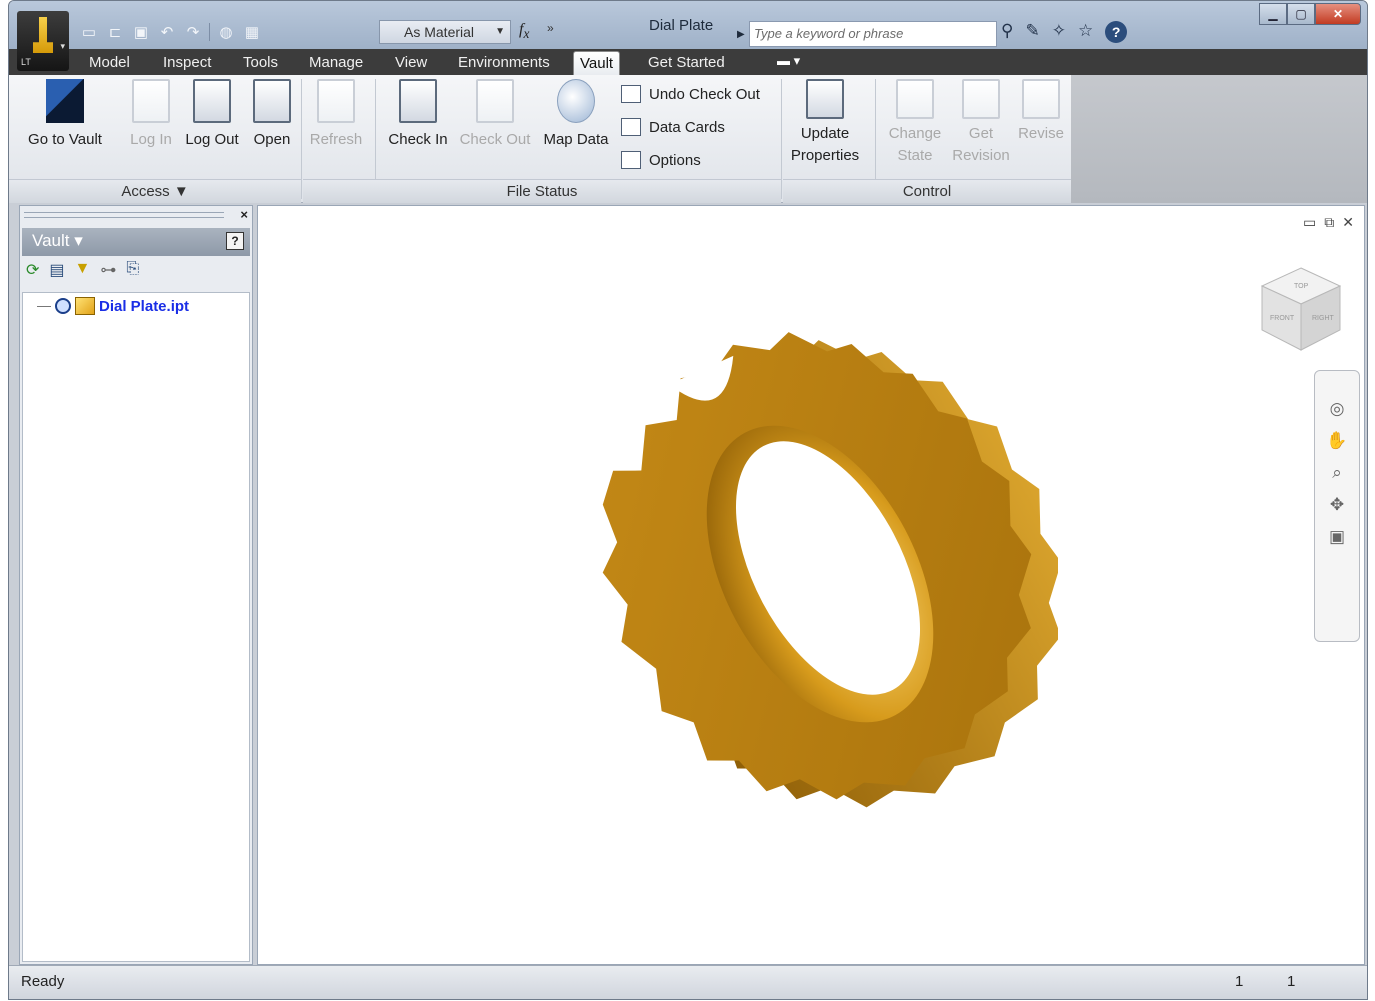 The width and height of the screenshot is (1375, 1001). What do you see at coordinates (226, 32) in the screenshot?
I see `appearance-icon: ◍` at bounding box center [226, 32].